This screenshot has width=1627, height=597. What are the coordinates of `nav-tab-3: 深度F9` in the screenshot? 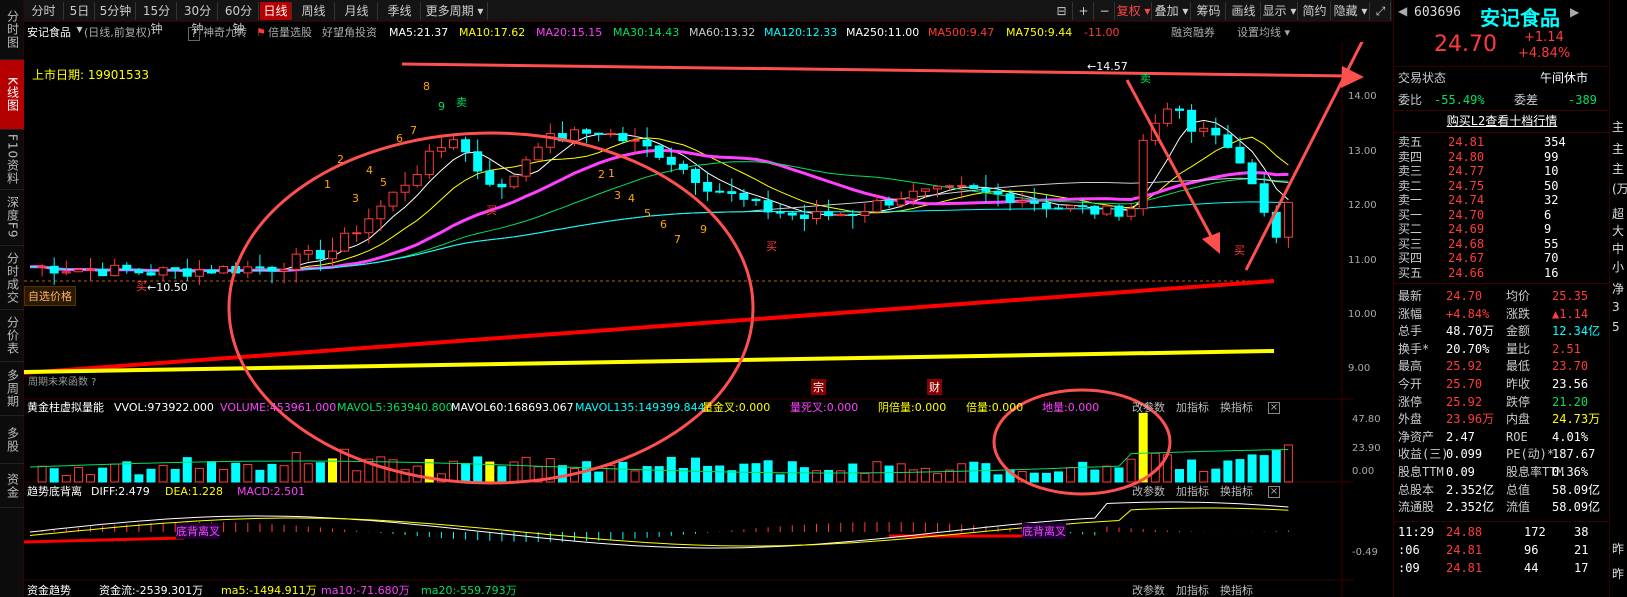 It's located at (12, 218).